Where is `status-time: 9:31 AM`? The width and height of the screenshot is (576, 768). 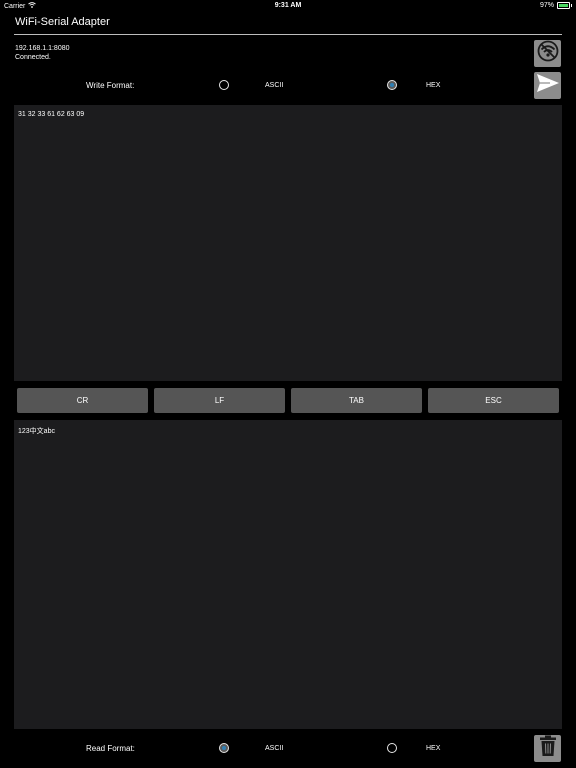 status-time: 9:31 AM is located at coordinates (288, 5).